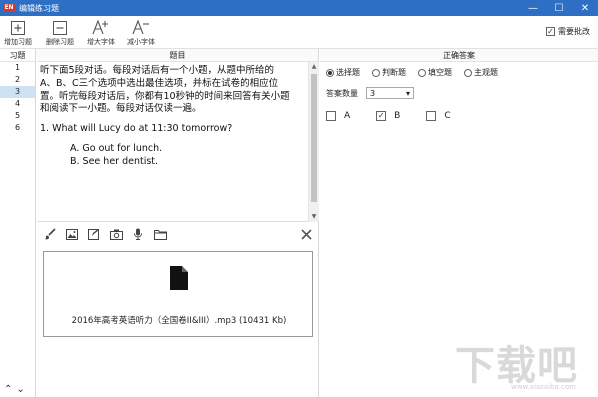 The height and width of the screenshot is (397, 598). I want to click on question-list-item: 4, so click(17, 104).